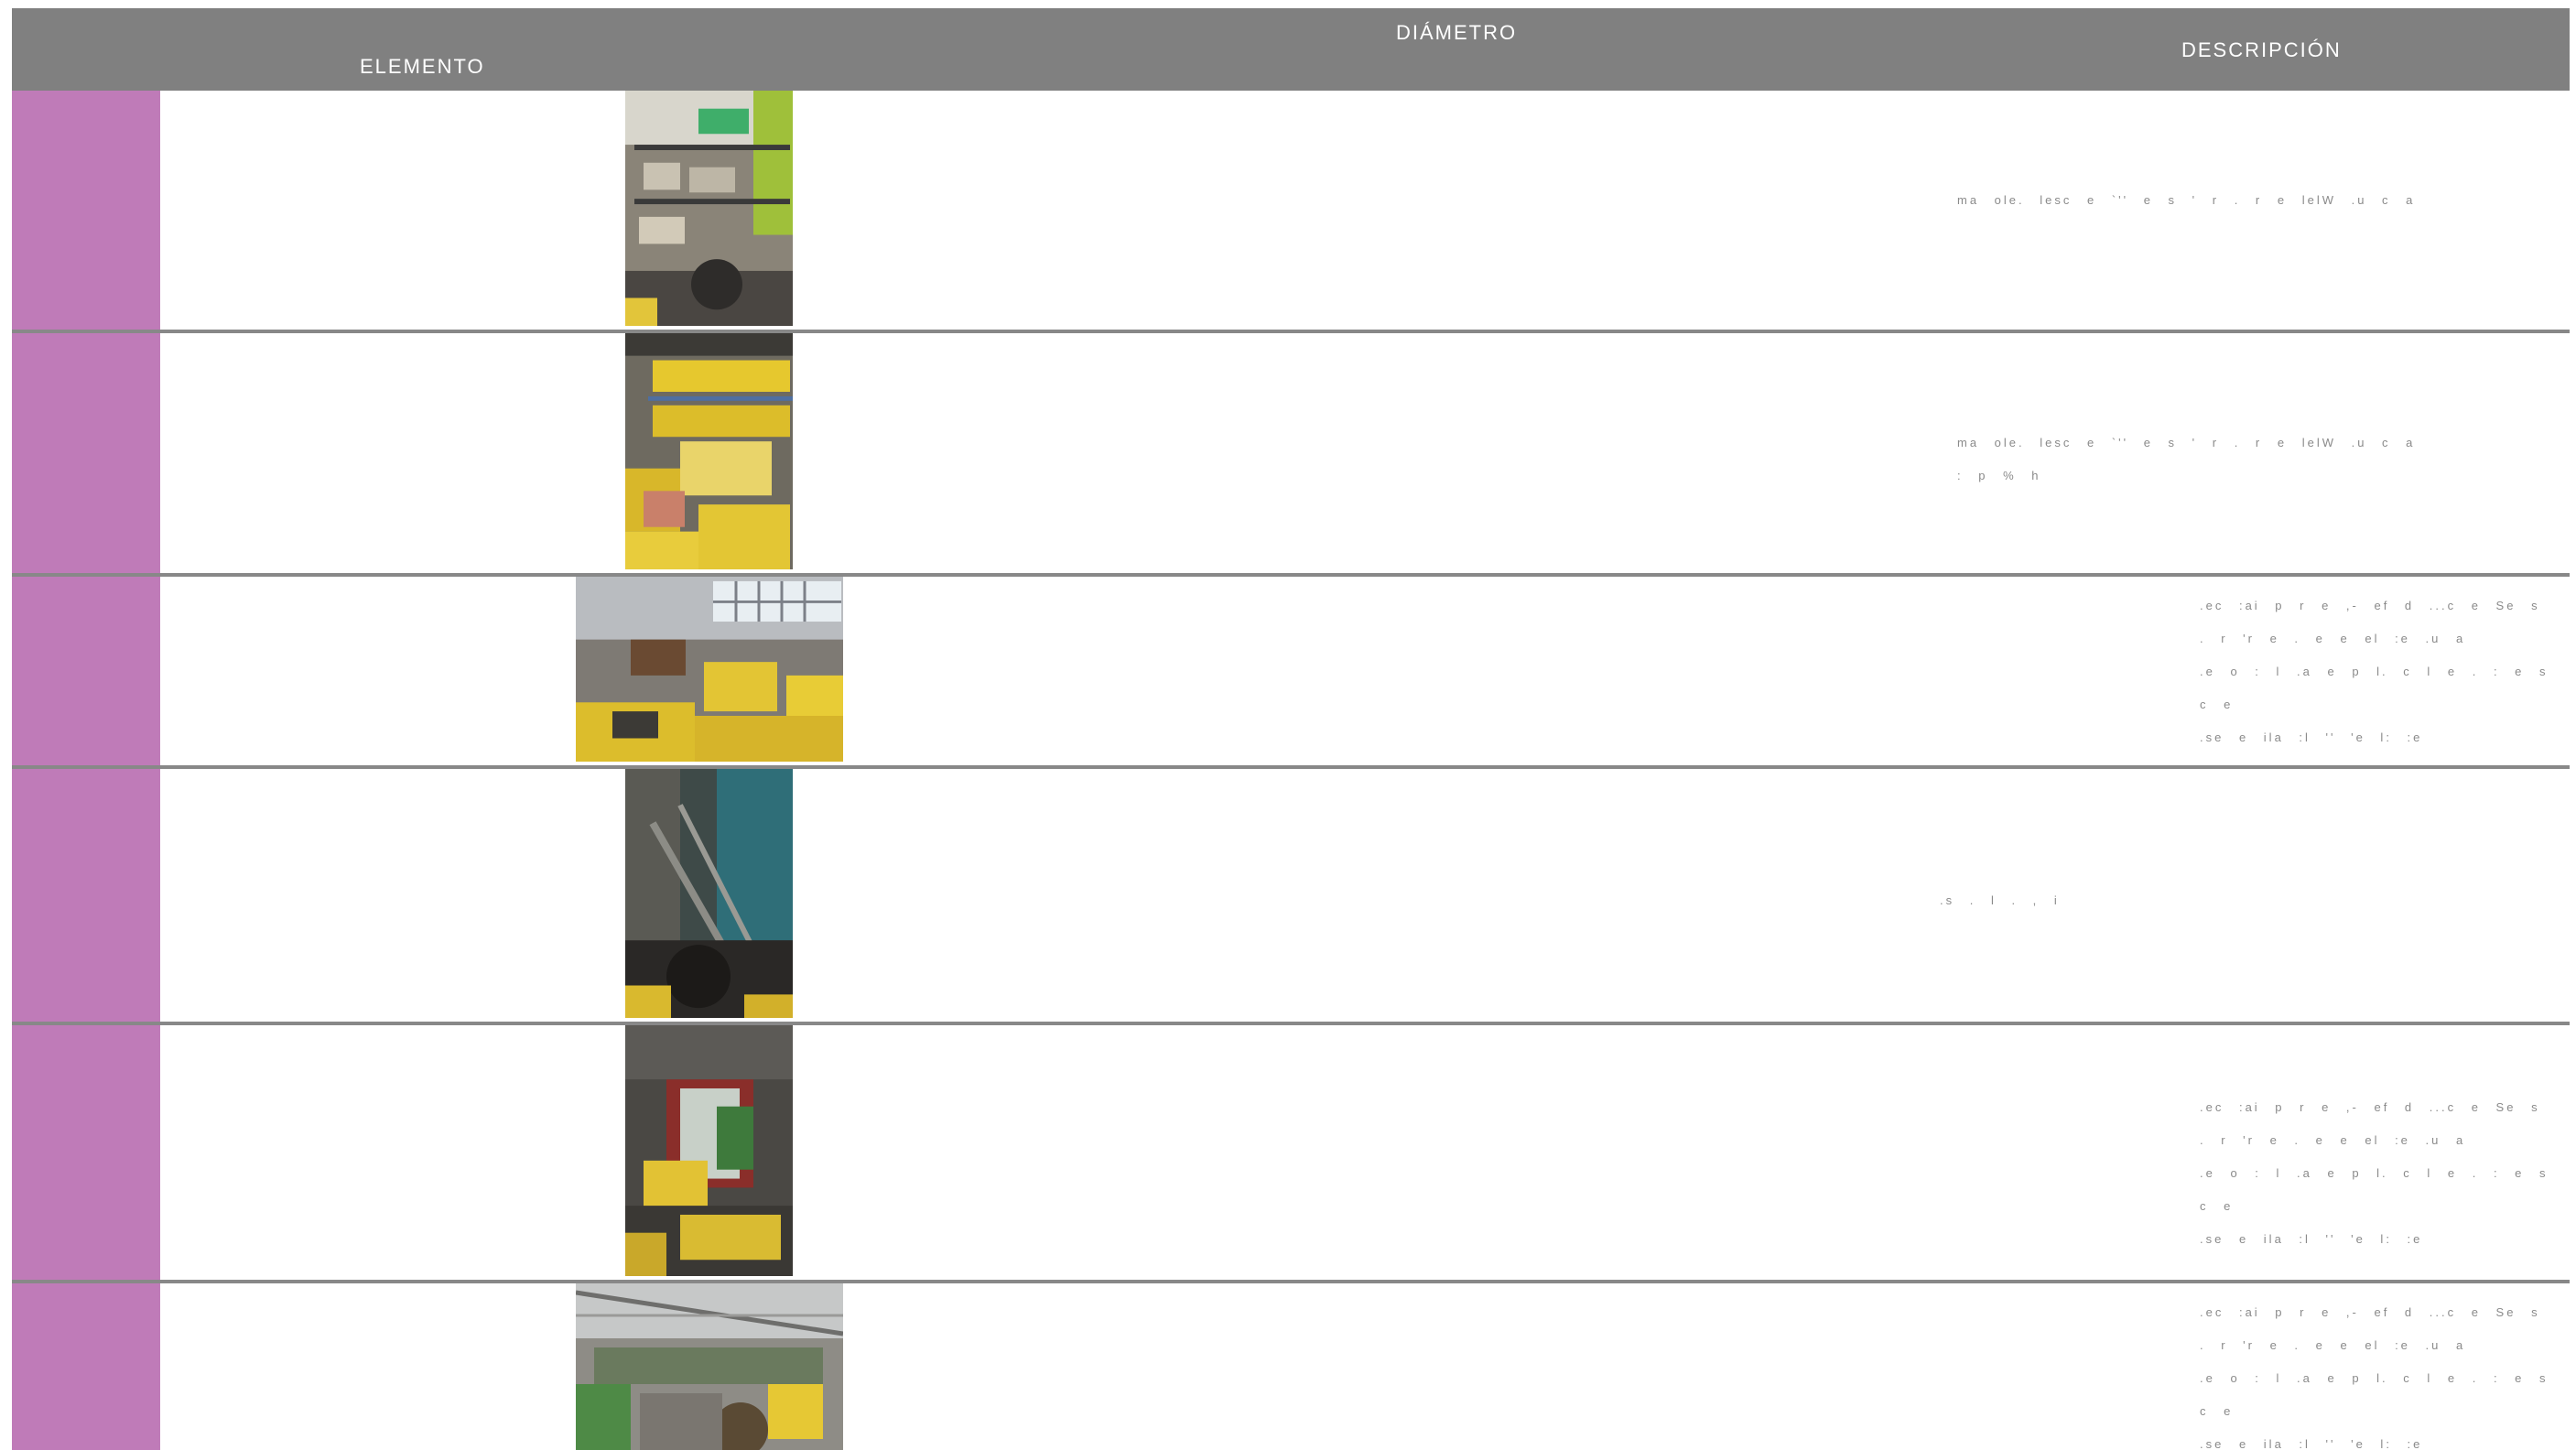 Image resolution: width=2576 pixels, height=1450 pixels. I want to click on shelving-with-boxes-photo, so click(709, 209).